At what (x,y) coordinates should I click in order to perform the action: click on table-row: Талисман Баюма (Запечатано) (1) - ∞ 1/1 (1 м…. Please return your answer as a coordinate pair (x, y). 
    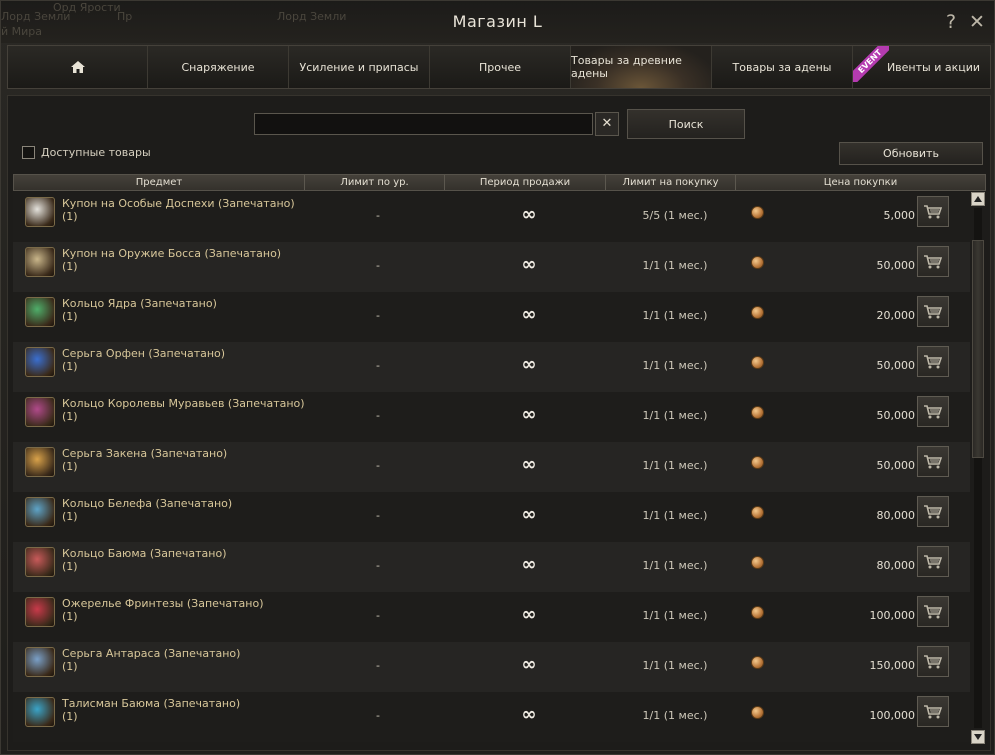
    Looking at the image, I should click on (491, 717).